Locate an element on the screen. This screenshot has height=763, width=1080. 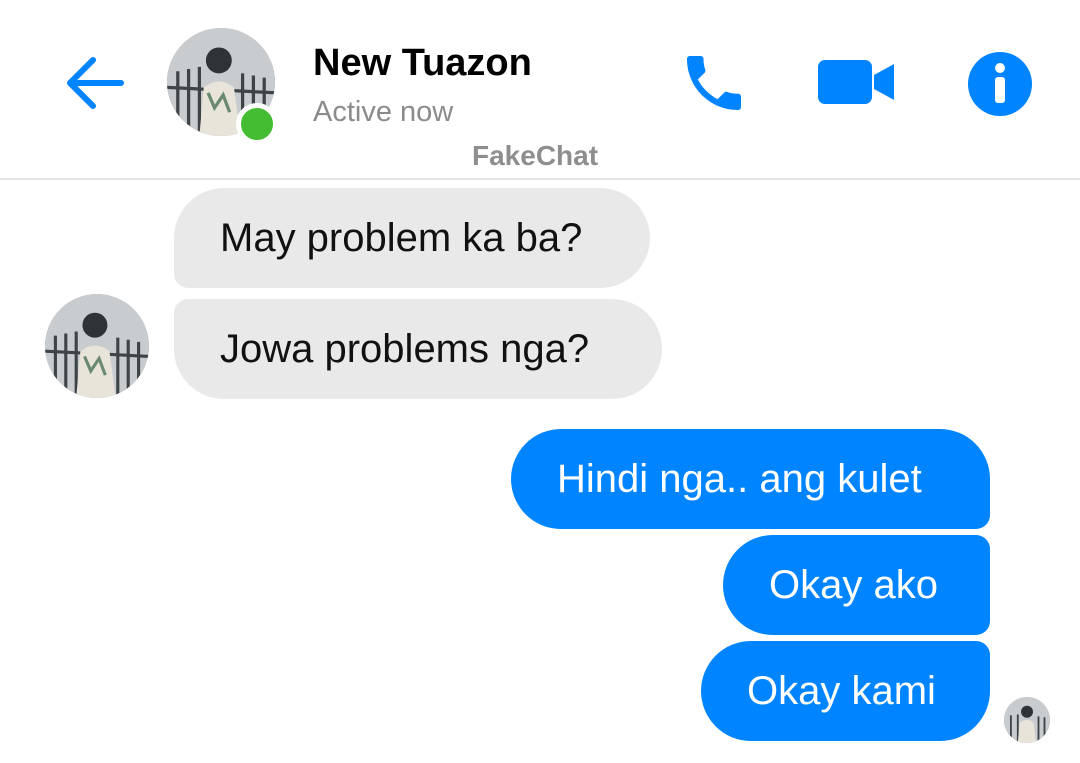
info-icon is located at coordinates (1000, 84).